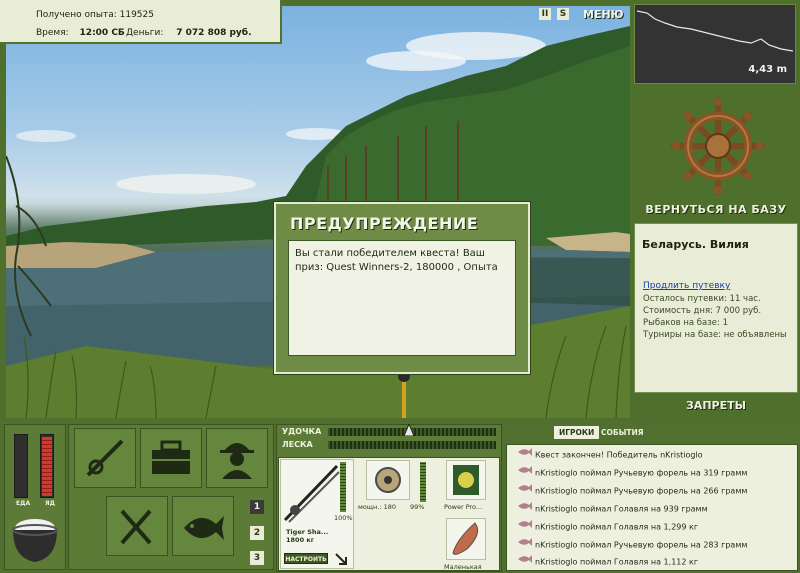 The height and width of the screenshot is (573, 800). What do you see at coordinates (341, 559) in the screenshot?
I see `arrow-icon` at bounding box center [341, 559].